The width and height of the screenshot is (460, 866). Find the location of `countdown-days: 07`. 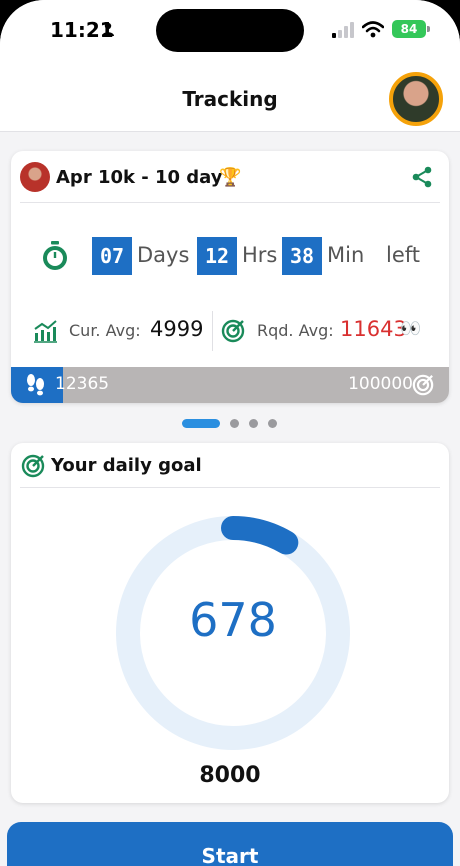

countdown-days: 07 is located at coordinates (112, 256).